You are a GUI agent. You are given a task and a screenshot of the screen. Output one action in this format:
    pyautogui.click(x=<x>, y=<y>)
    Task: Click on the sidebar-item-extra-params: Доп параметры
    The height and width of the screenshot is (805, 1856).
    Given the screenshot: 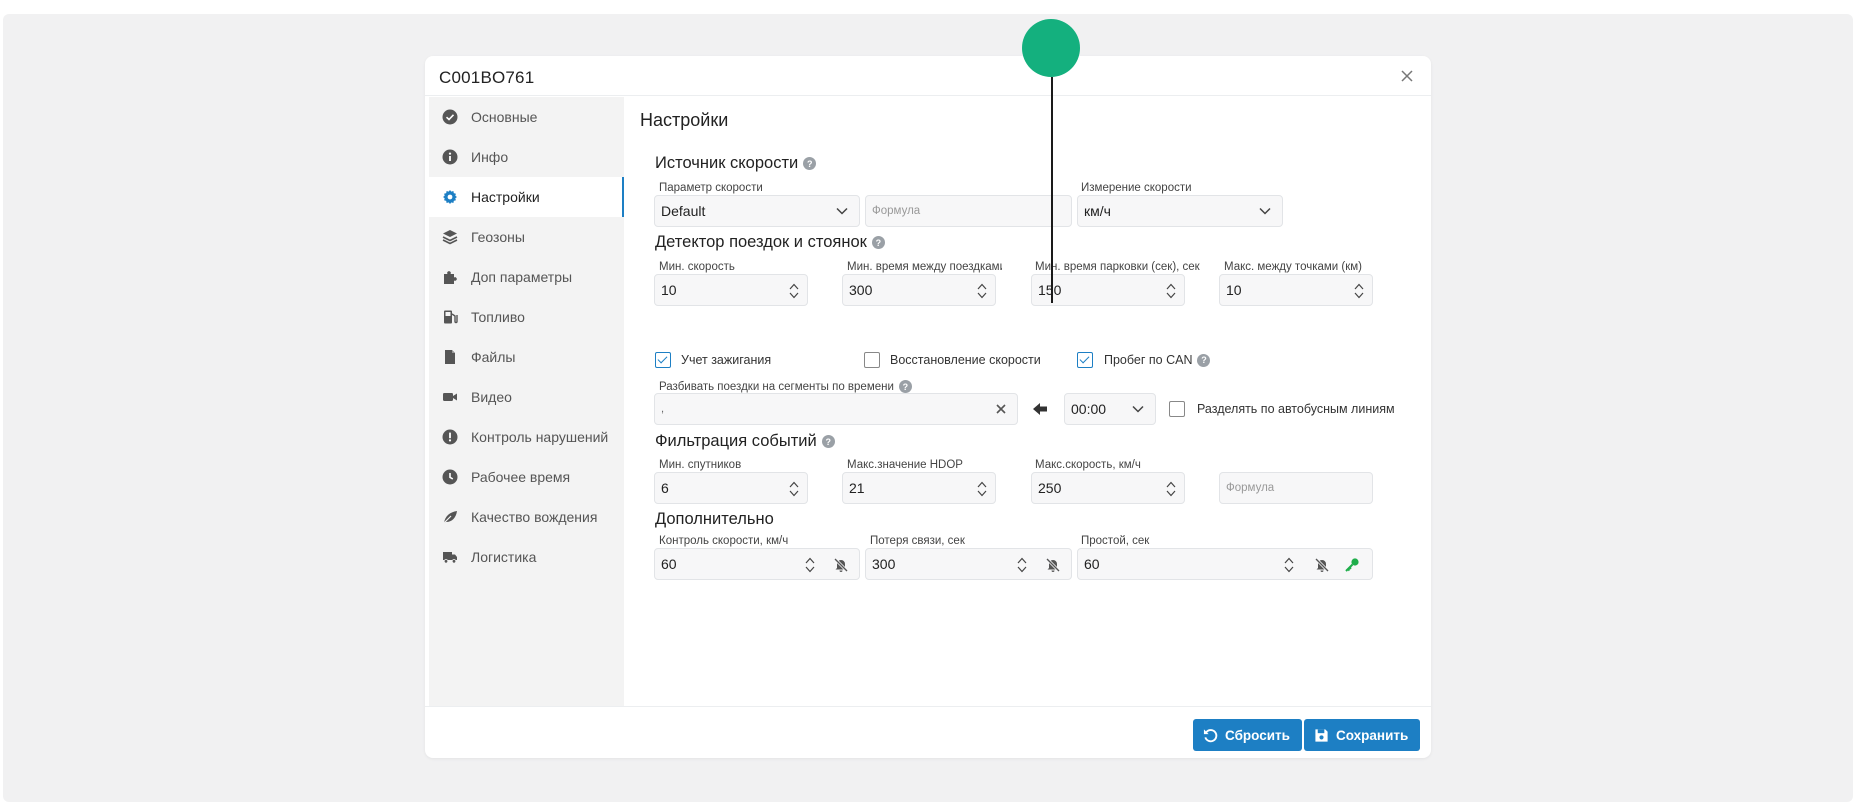 What is the action you would take?
    pyautogui.click(x=526, y=277)
    